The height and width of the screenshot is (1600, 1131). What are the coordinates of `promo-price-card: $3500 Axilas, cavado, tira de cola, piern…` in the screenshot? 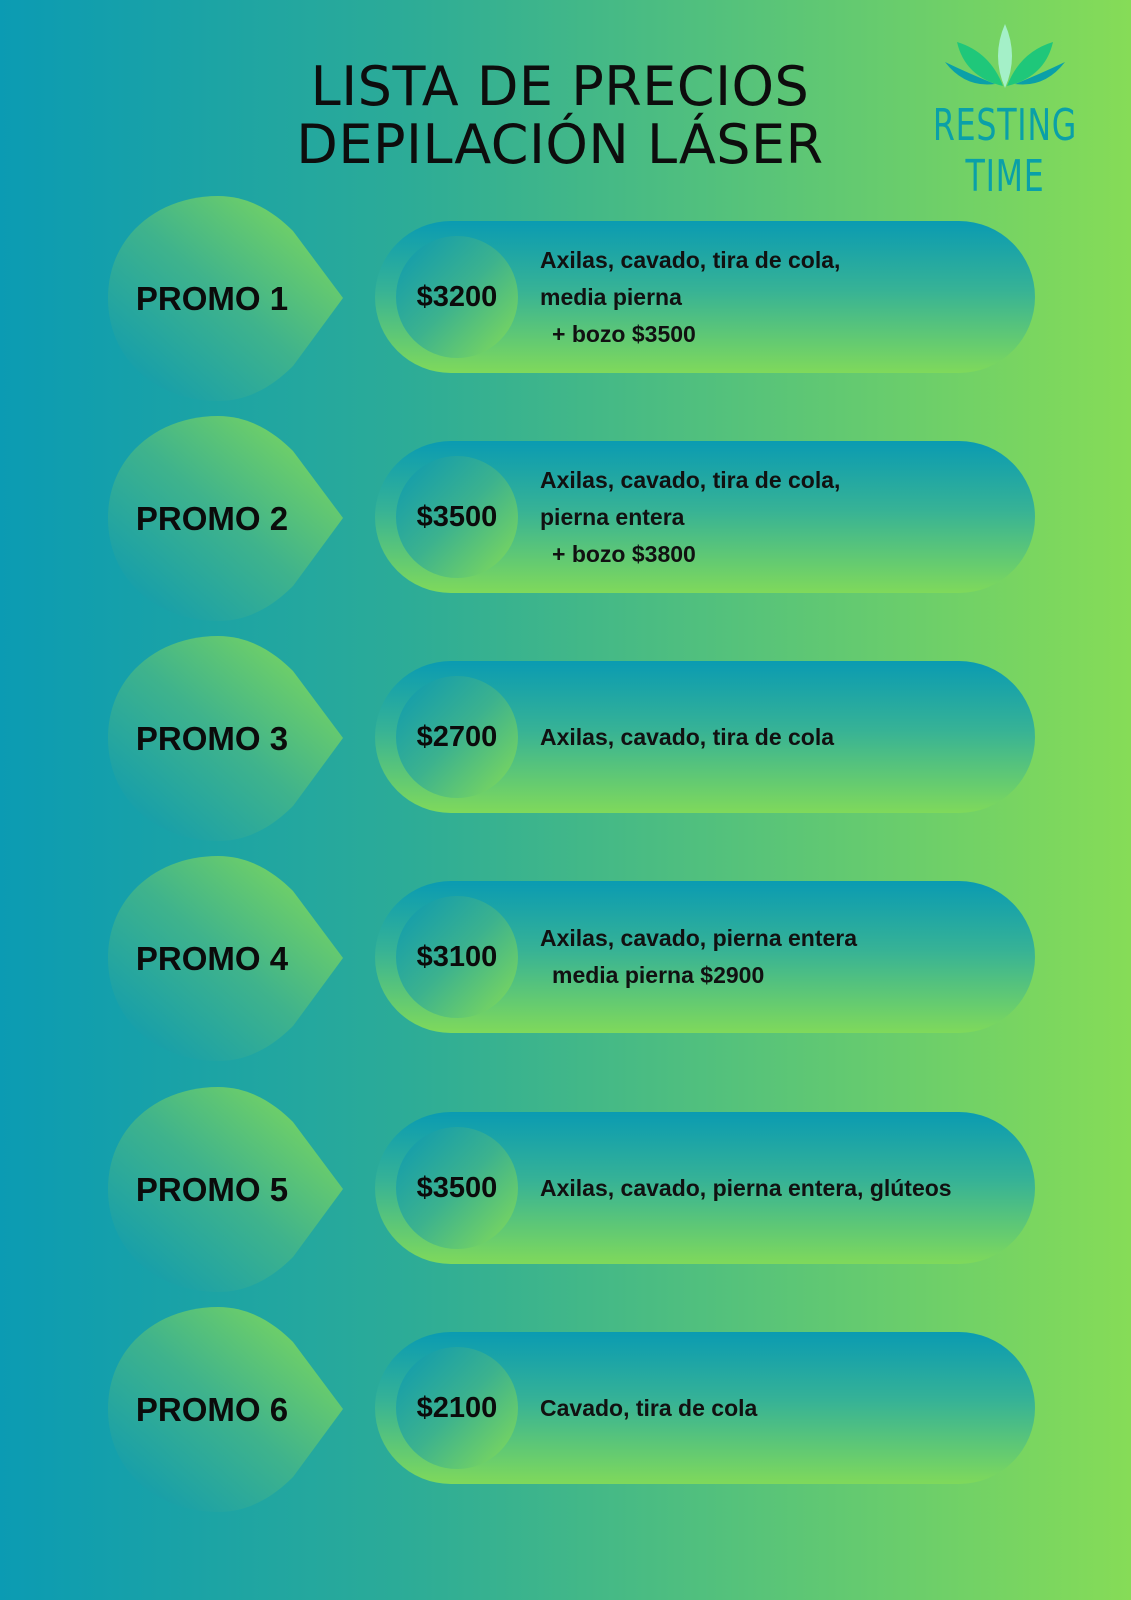 It's located at (705, 517).